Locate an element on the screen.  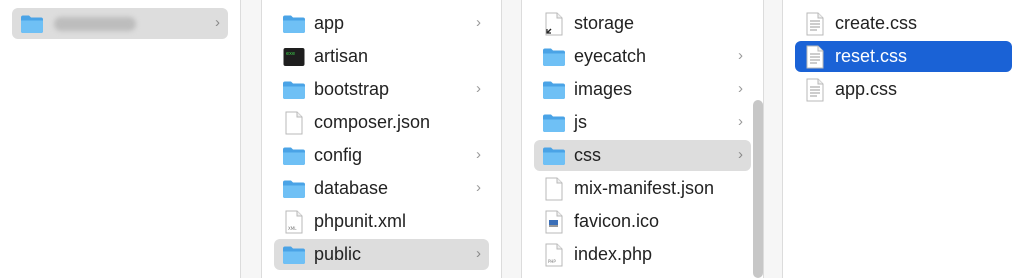
file-item-images: images › is located at coordinates (642, 89).